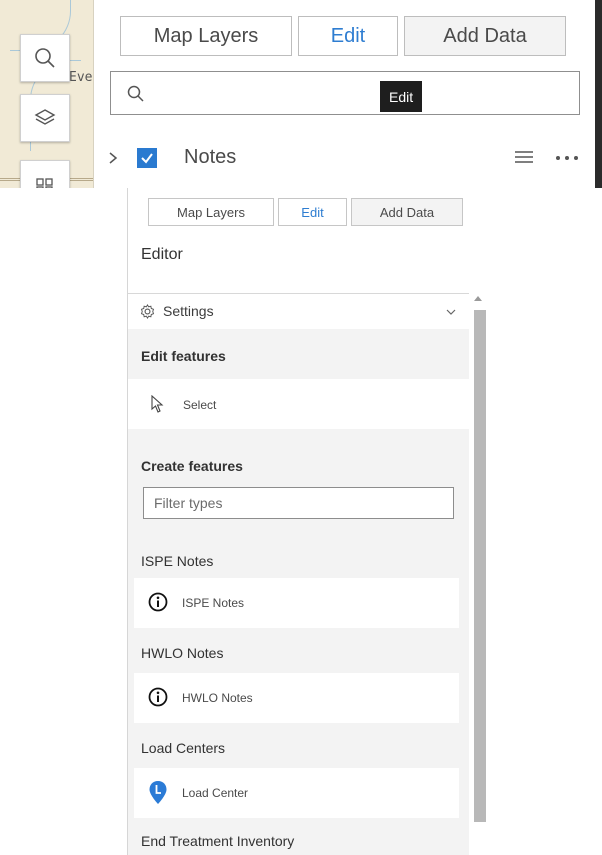 The width and height of the screenshot is (602, 855). I want to click on select-tool-label: Select, so click(200, 405).